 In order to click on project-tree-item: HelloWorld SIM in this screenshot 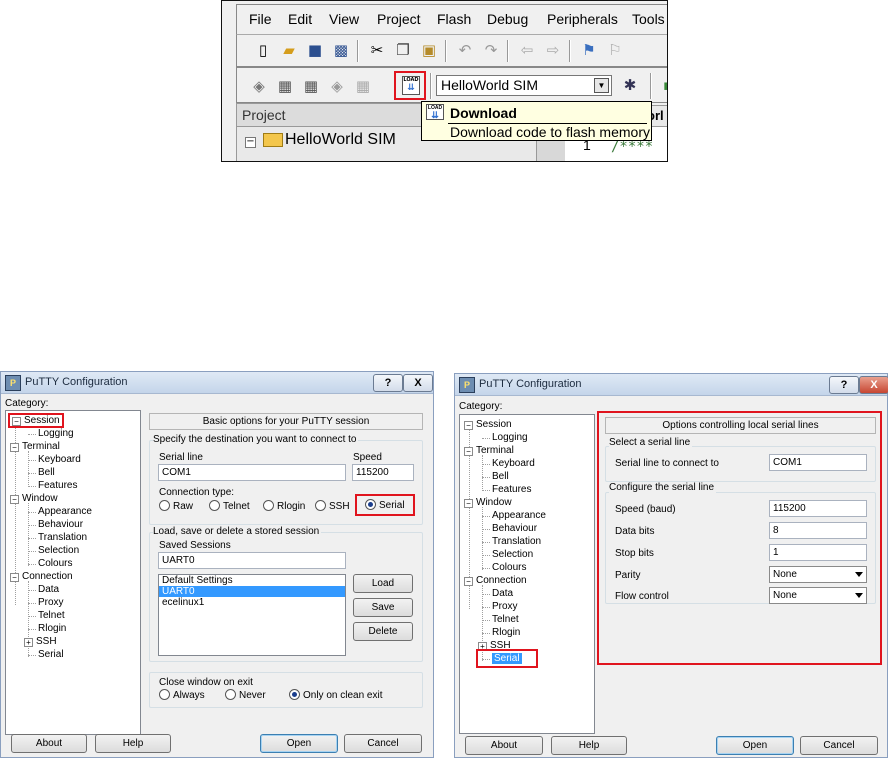, I will do `click(340, 140)`.